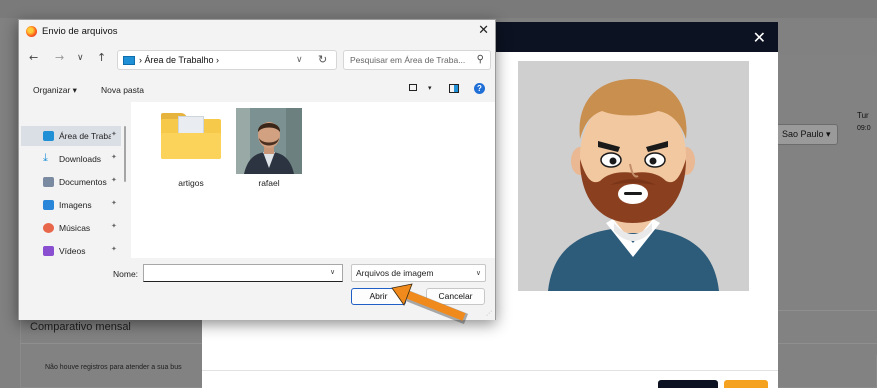 The height and width of the screenshot is (388, 877). I want to click on time-value: 09:0, so click(864, 128).